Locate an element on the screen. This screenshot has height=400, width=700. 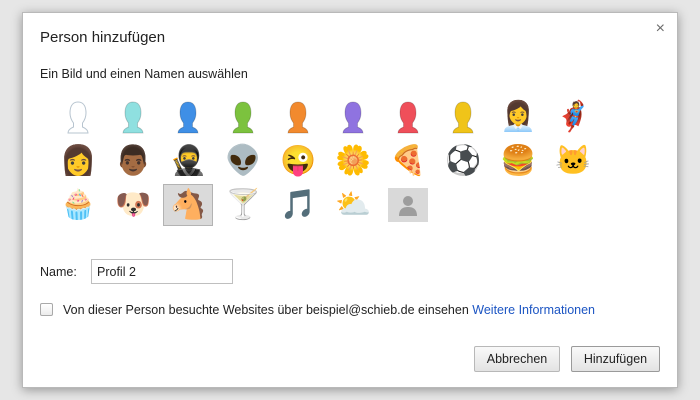
add-button: Hinzufügen is located at coordinates (615, 359).